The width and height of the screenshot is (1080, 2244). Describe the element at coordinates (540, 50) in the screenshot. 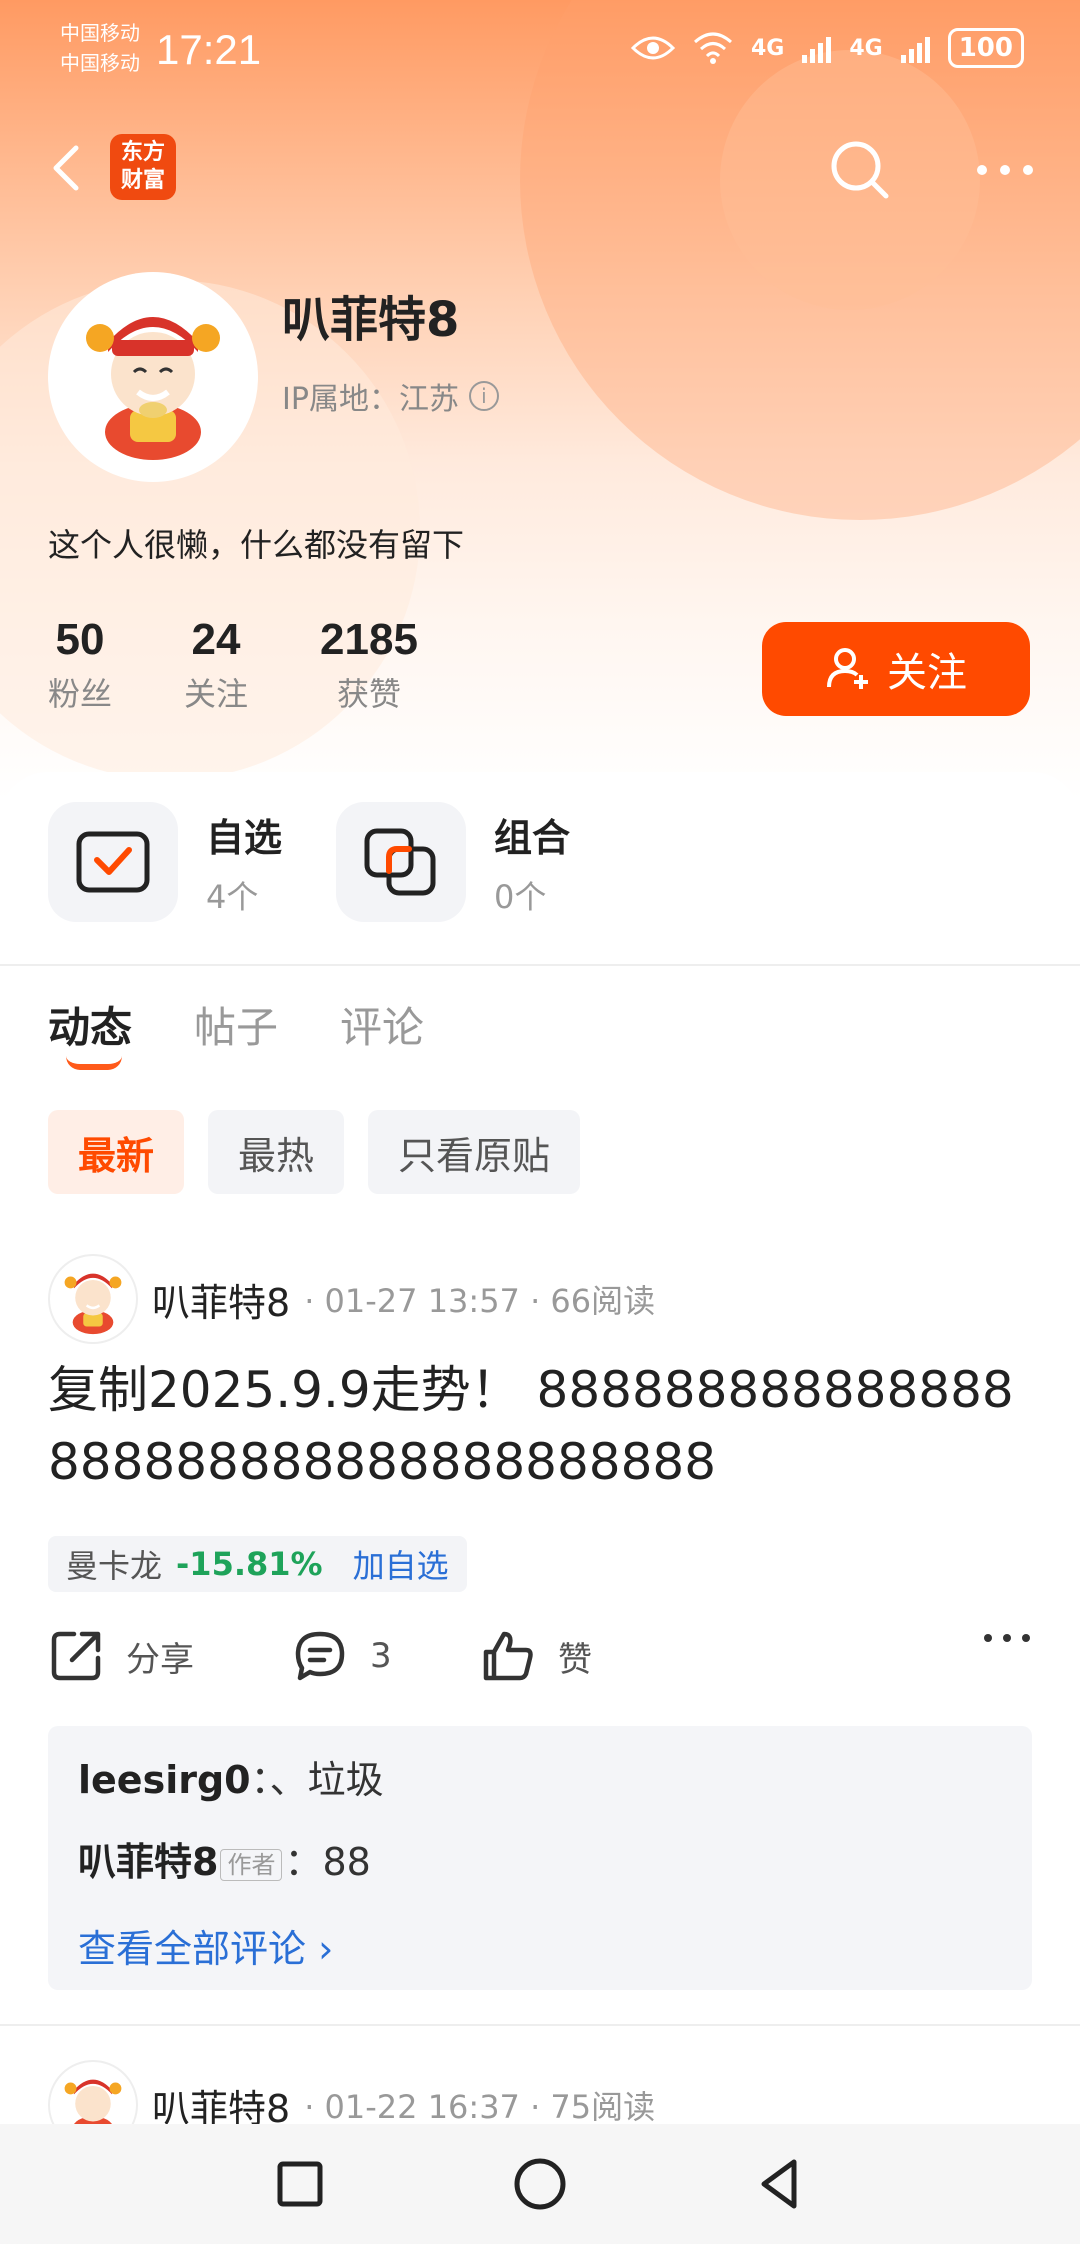

I see `status-bar: 中国移动 中国移动 17:21 4G 4G 100` at that location.